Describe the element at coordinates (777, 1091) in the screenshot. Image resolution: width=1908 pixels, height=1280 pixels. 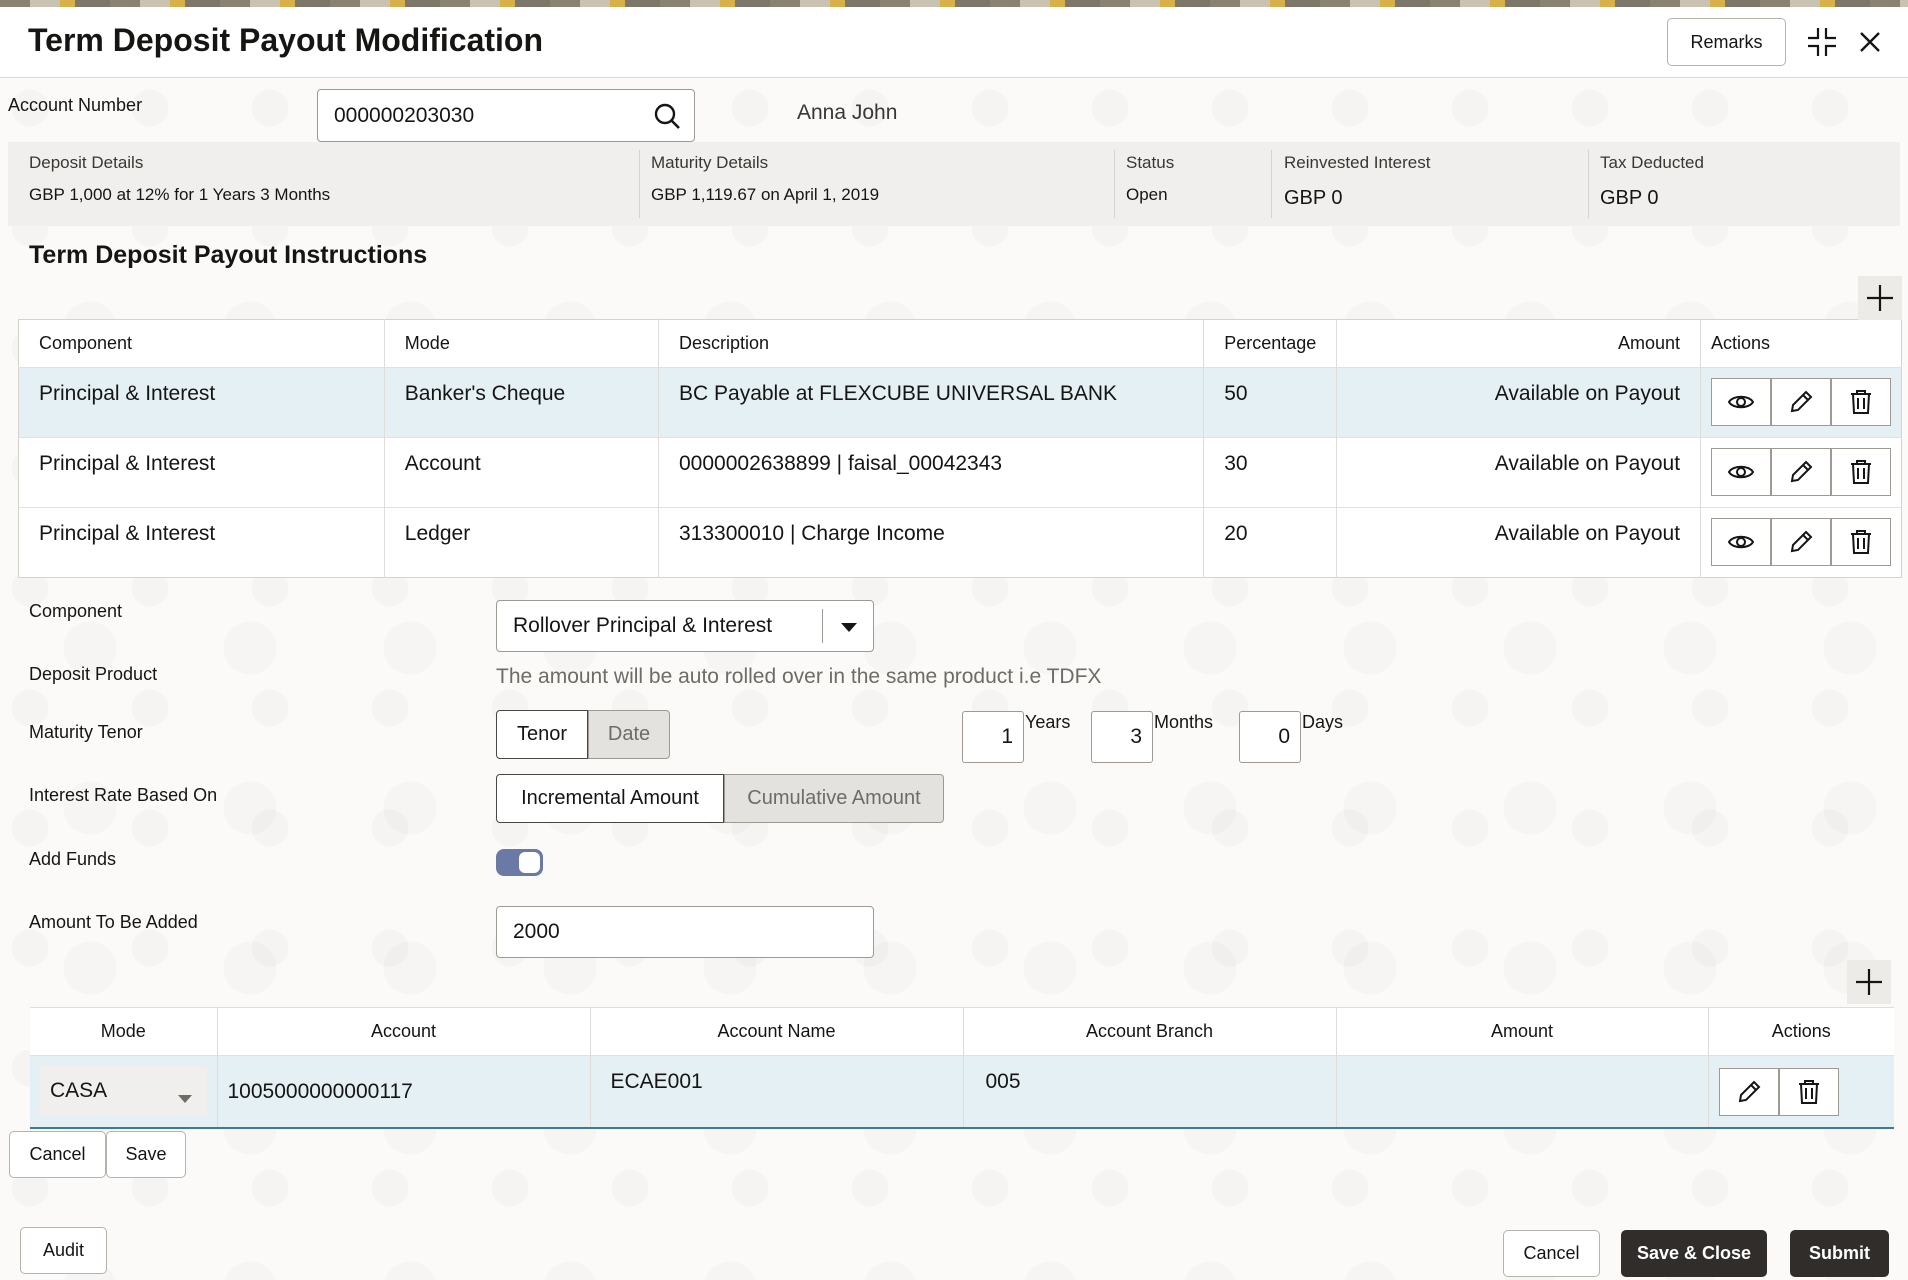
I see `cell-account-name: ECAE001` at that location.